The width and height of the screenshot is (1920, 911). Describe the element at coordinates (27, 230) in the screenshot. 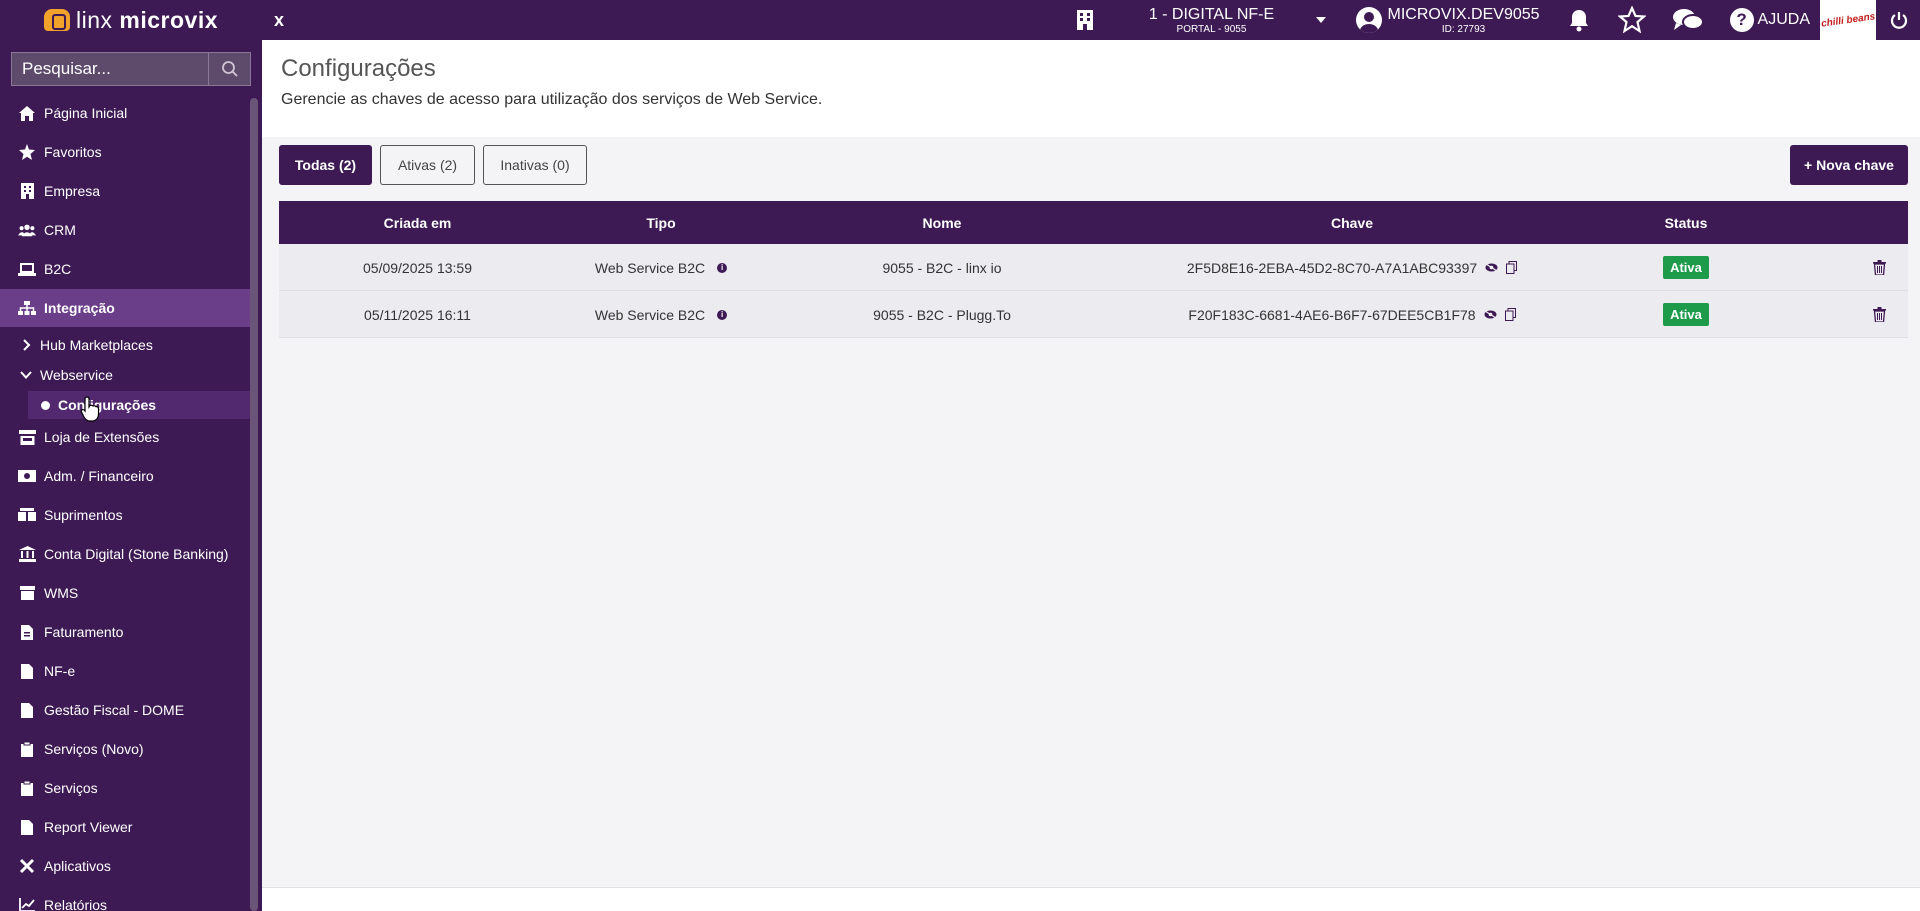

I see `users-icon` at that location.